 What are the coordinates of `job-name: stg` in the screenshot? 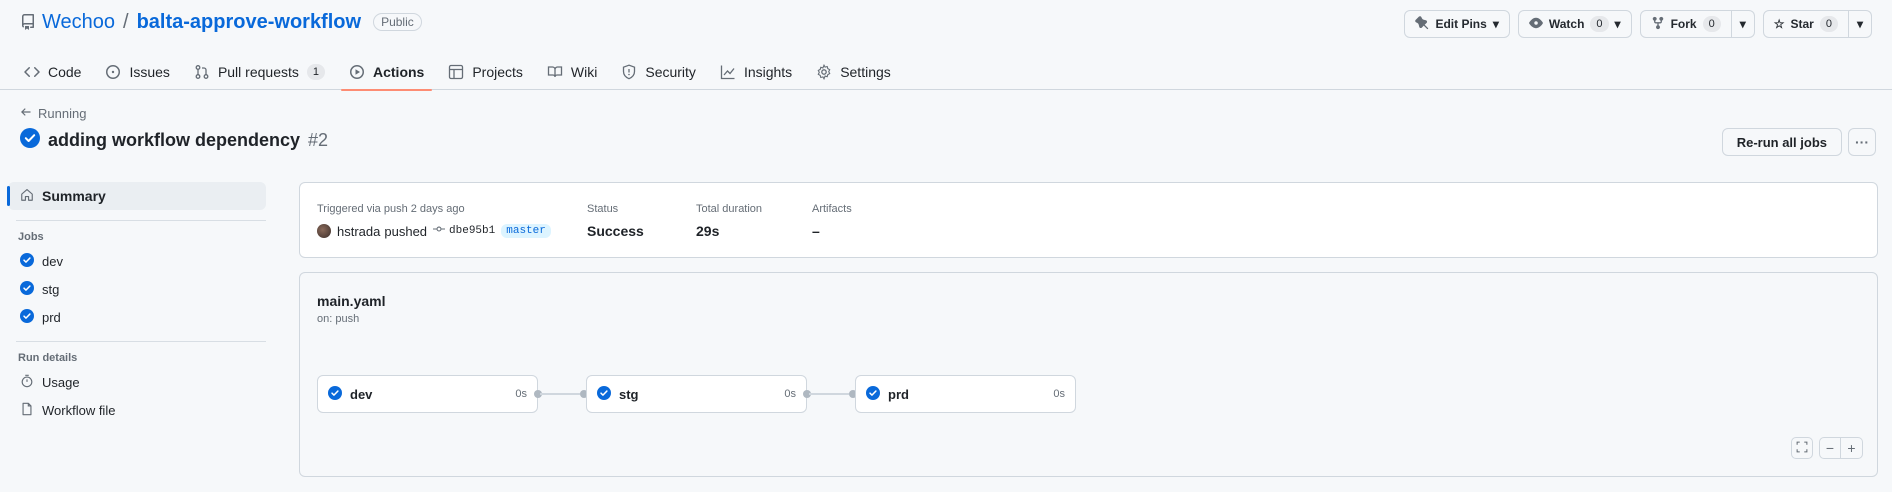 It's located at (629, 394).